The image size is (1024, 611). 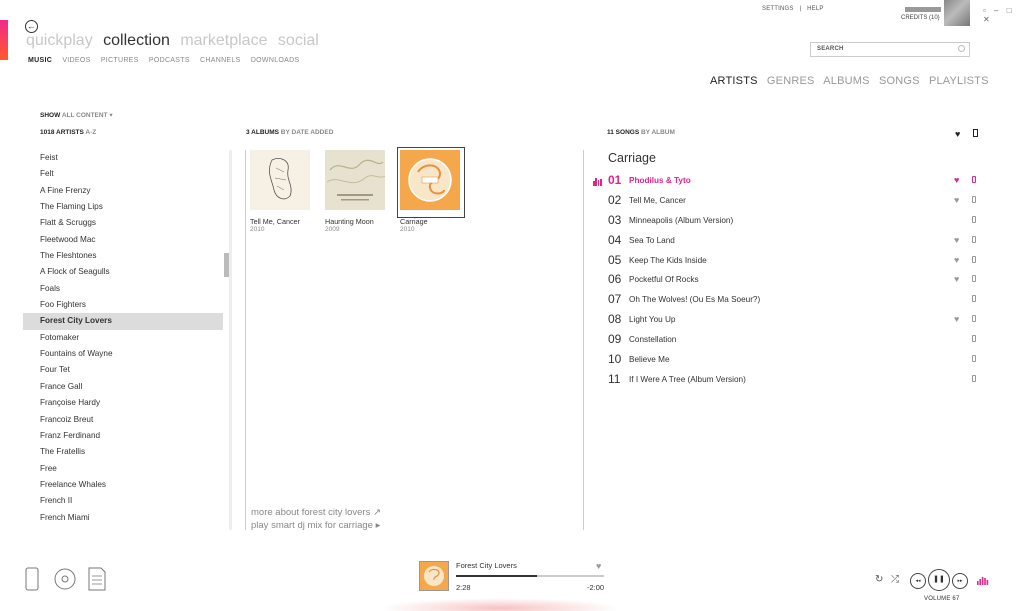 What do you see at coordinates (734, 81) in the screenshot?
I see `tab-artists: ARTISTS` at bounding box center [734, 81].